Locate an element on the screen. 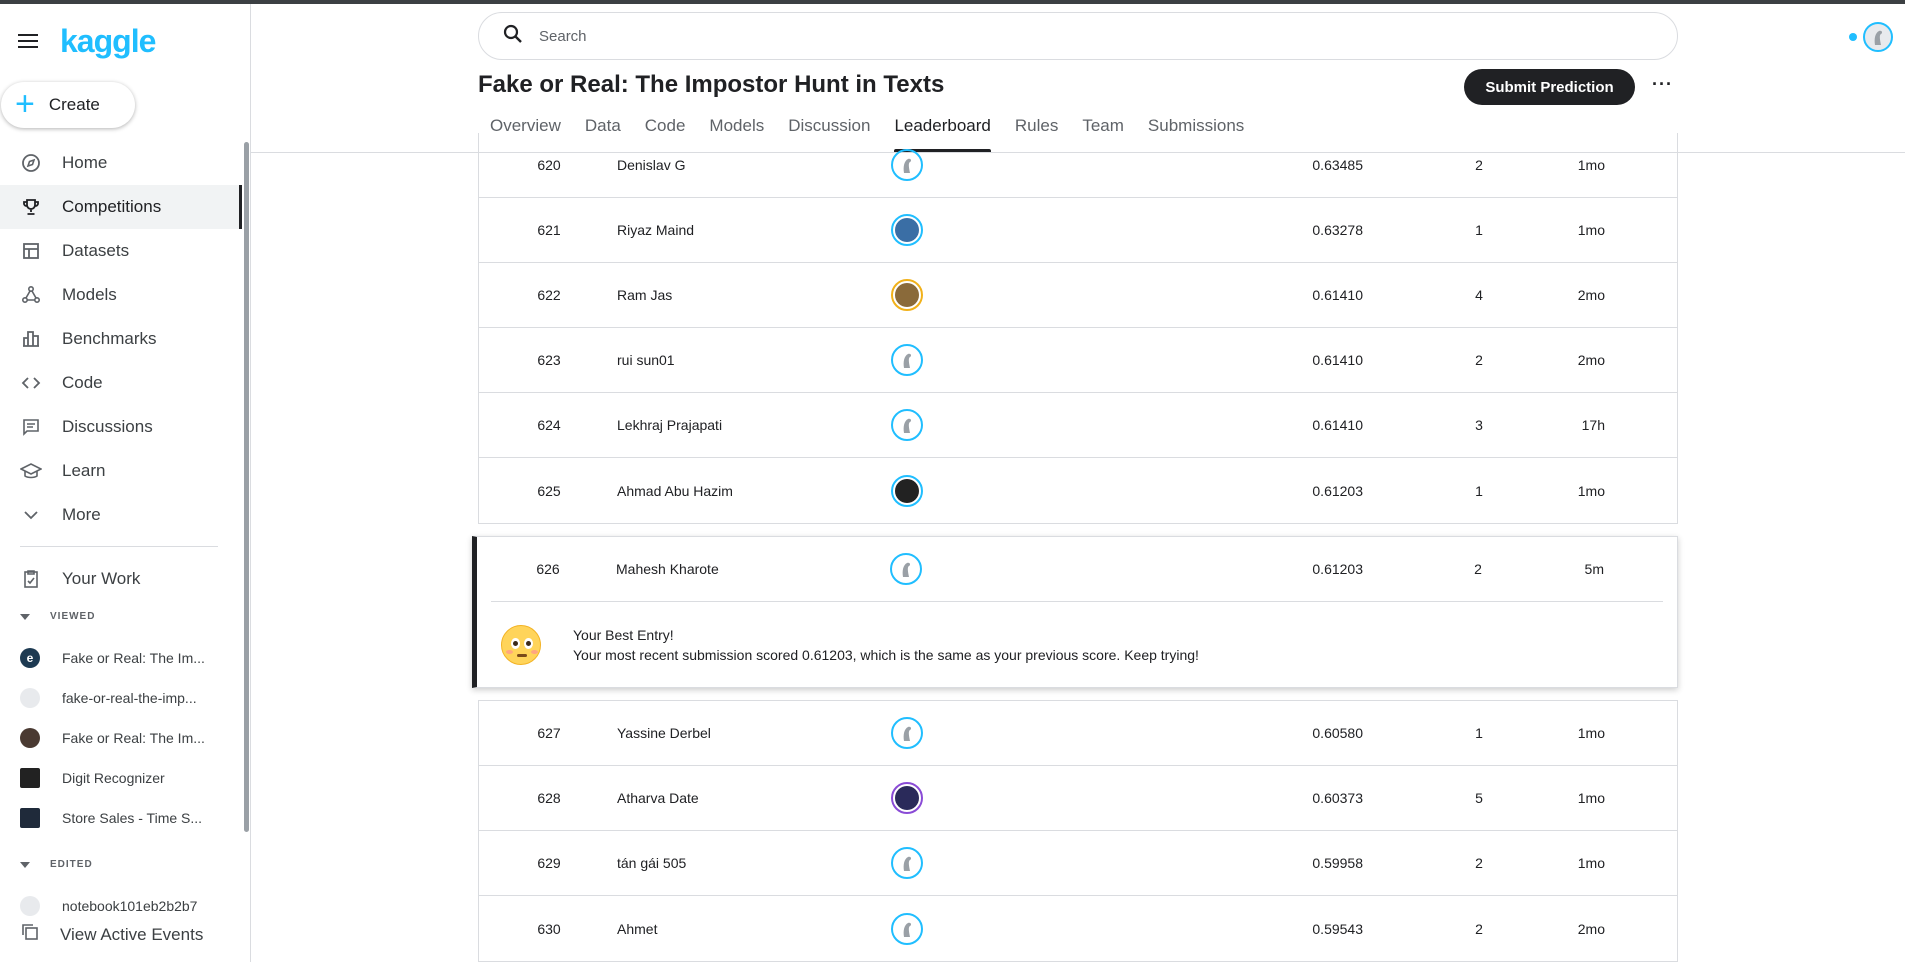 The height and width of the screenshot is (962, 1905). sidebar-item-label: Your Work is located at coordinates (101, 578).